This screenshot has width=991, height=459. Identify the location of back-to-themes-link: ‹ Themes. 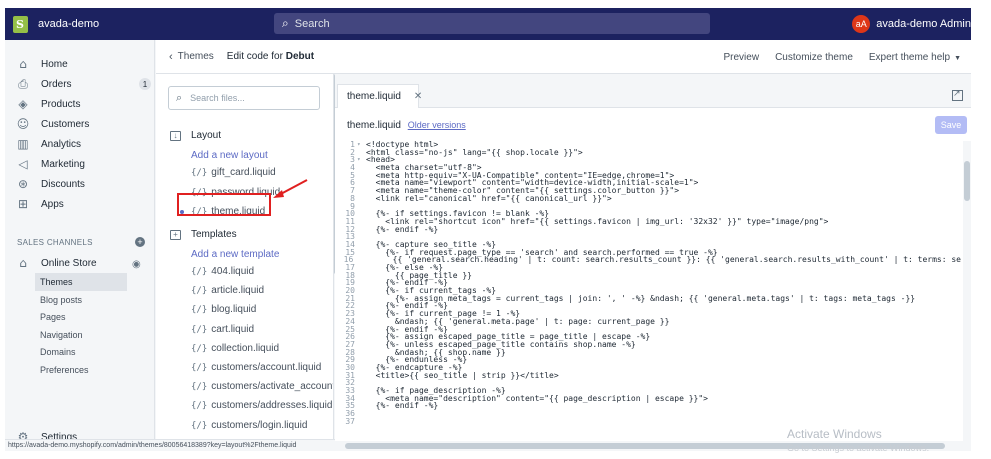
(191, 57).